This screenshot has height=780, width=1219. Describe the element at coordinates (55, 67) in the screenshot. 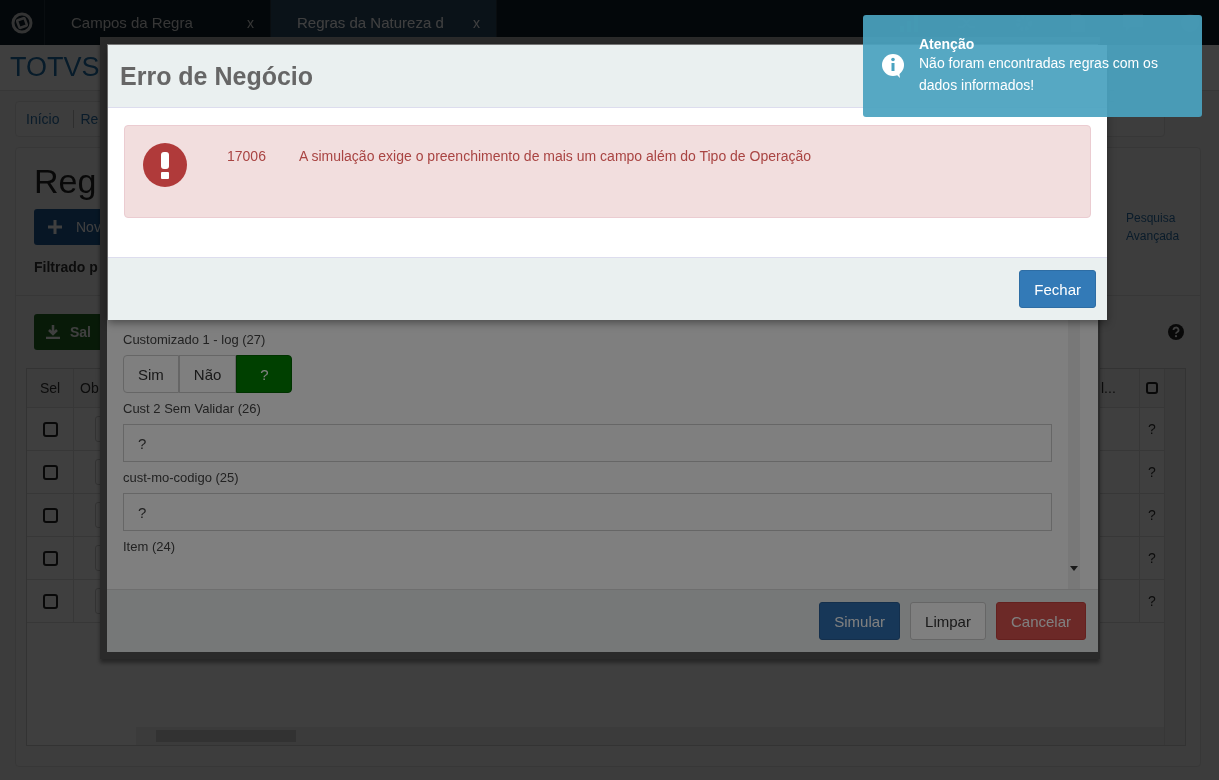

I see `brand-logo: TOTVS` at that location.